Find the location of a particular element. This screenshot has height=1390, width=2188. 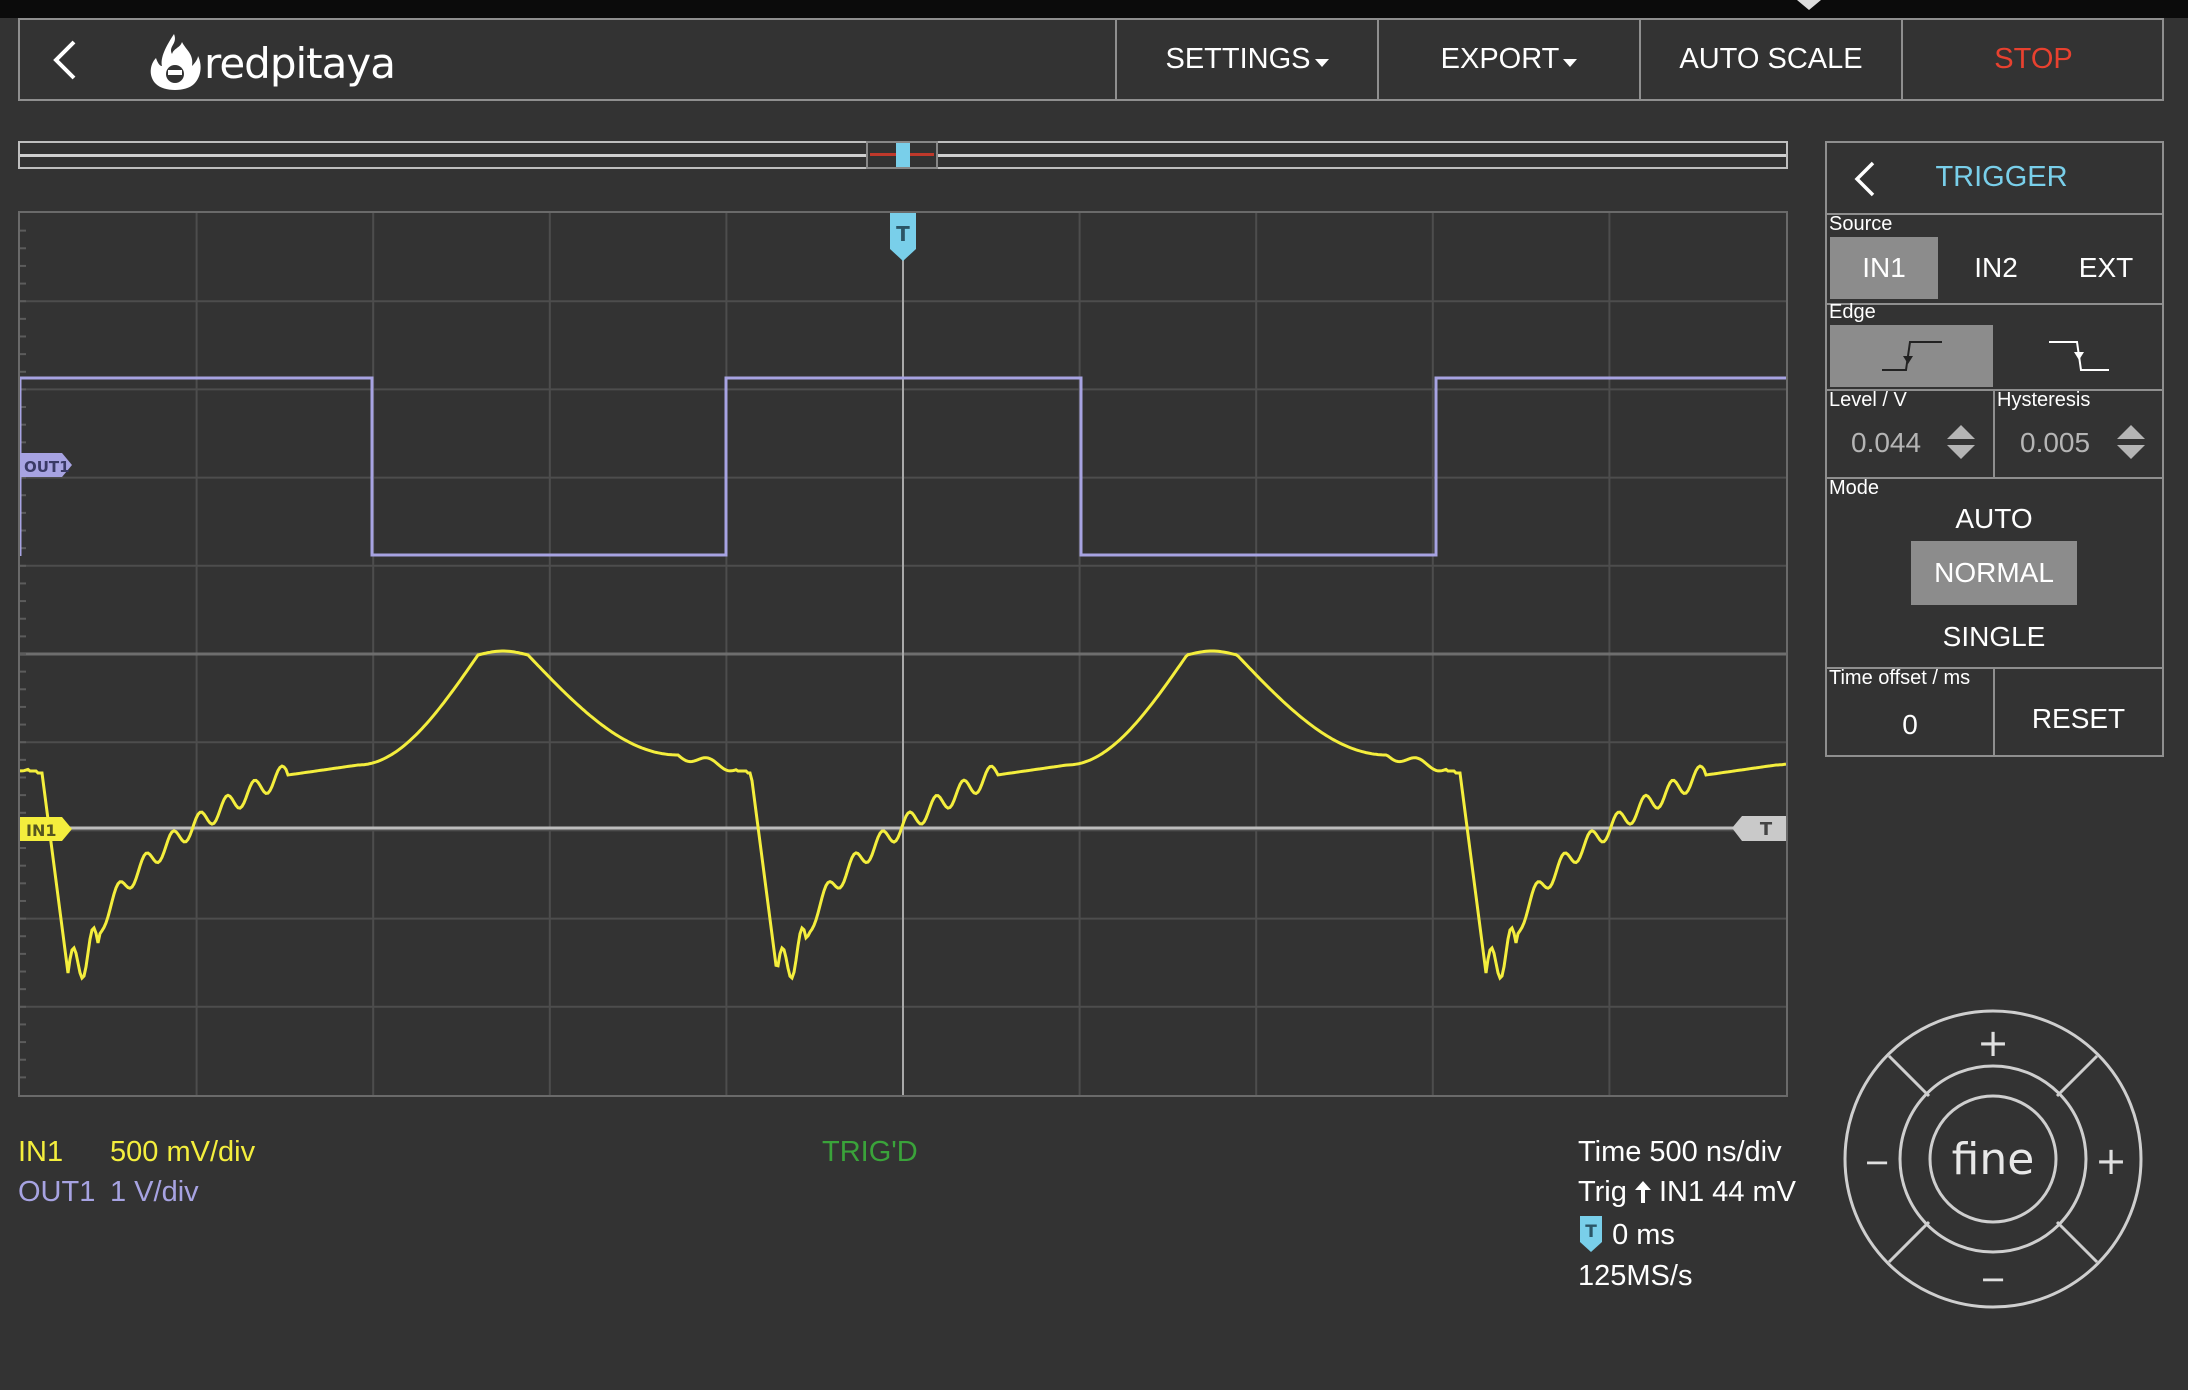

navigation-wheel: + − − + fine is located at coordinates (1993, 1159).